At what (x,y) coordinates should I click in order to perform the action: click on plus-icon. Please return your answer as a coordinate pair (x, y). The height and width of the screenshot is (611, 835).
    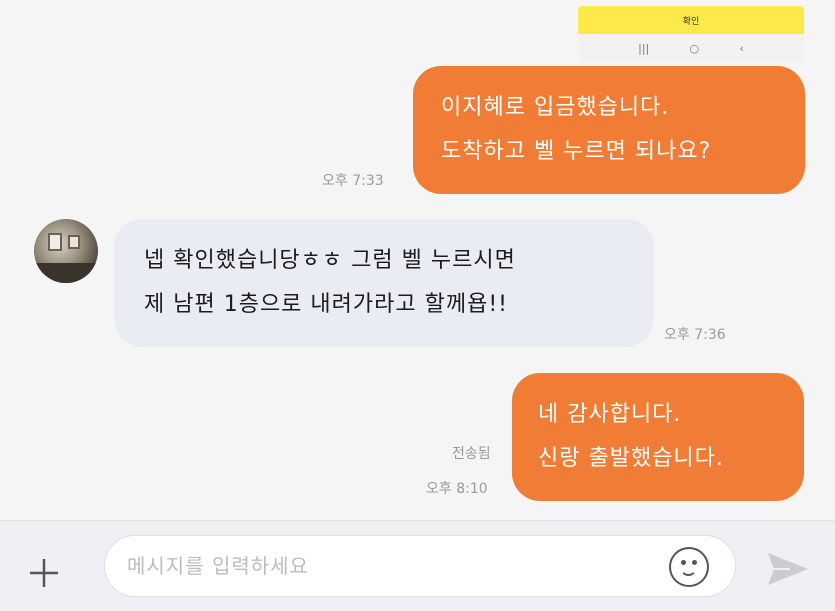
    Looking at the image, I should click on (44, 573).